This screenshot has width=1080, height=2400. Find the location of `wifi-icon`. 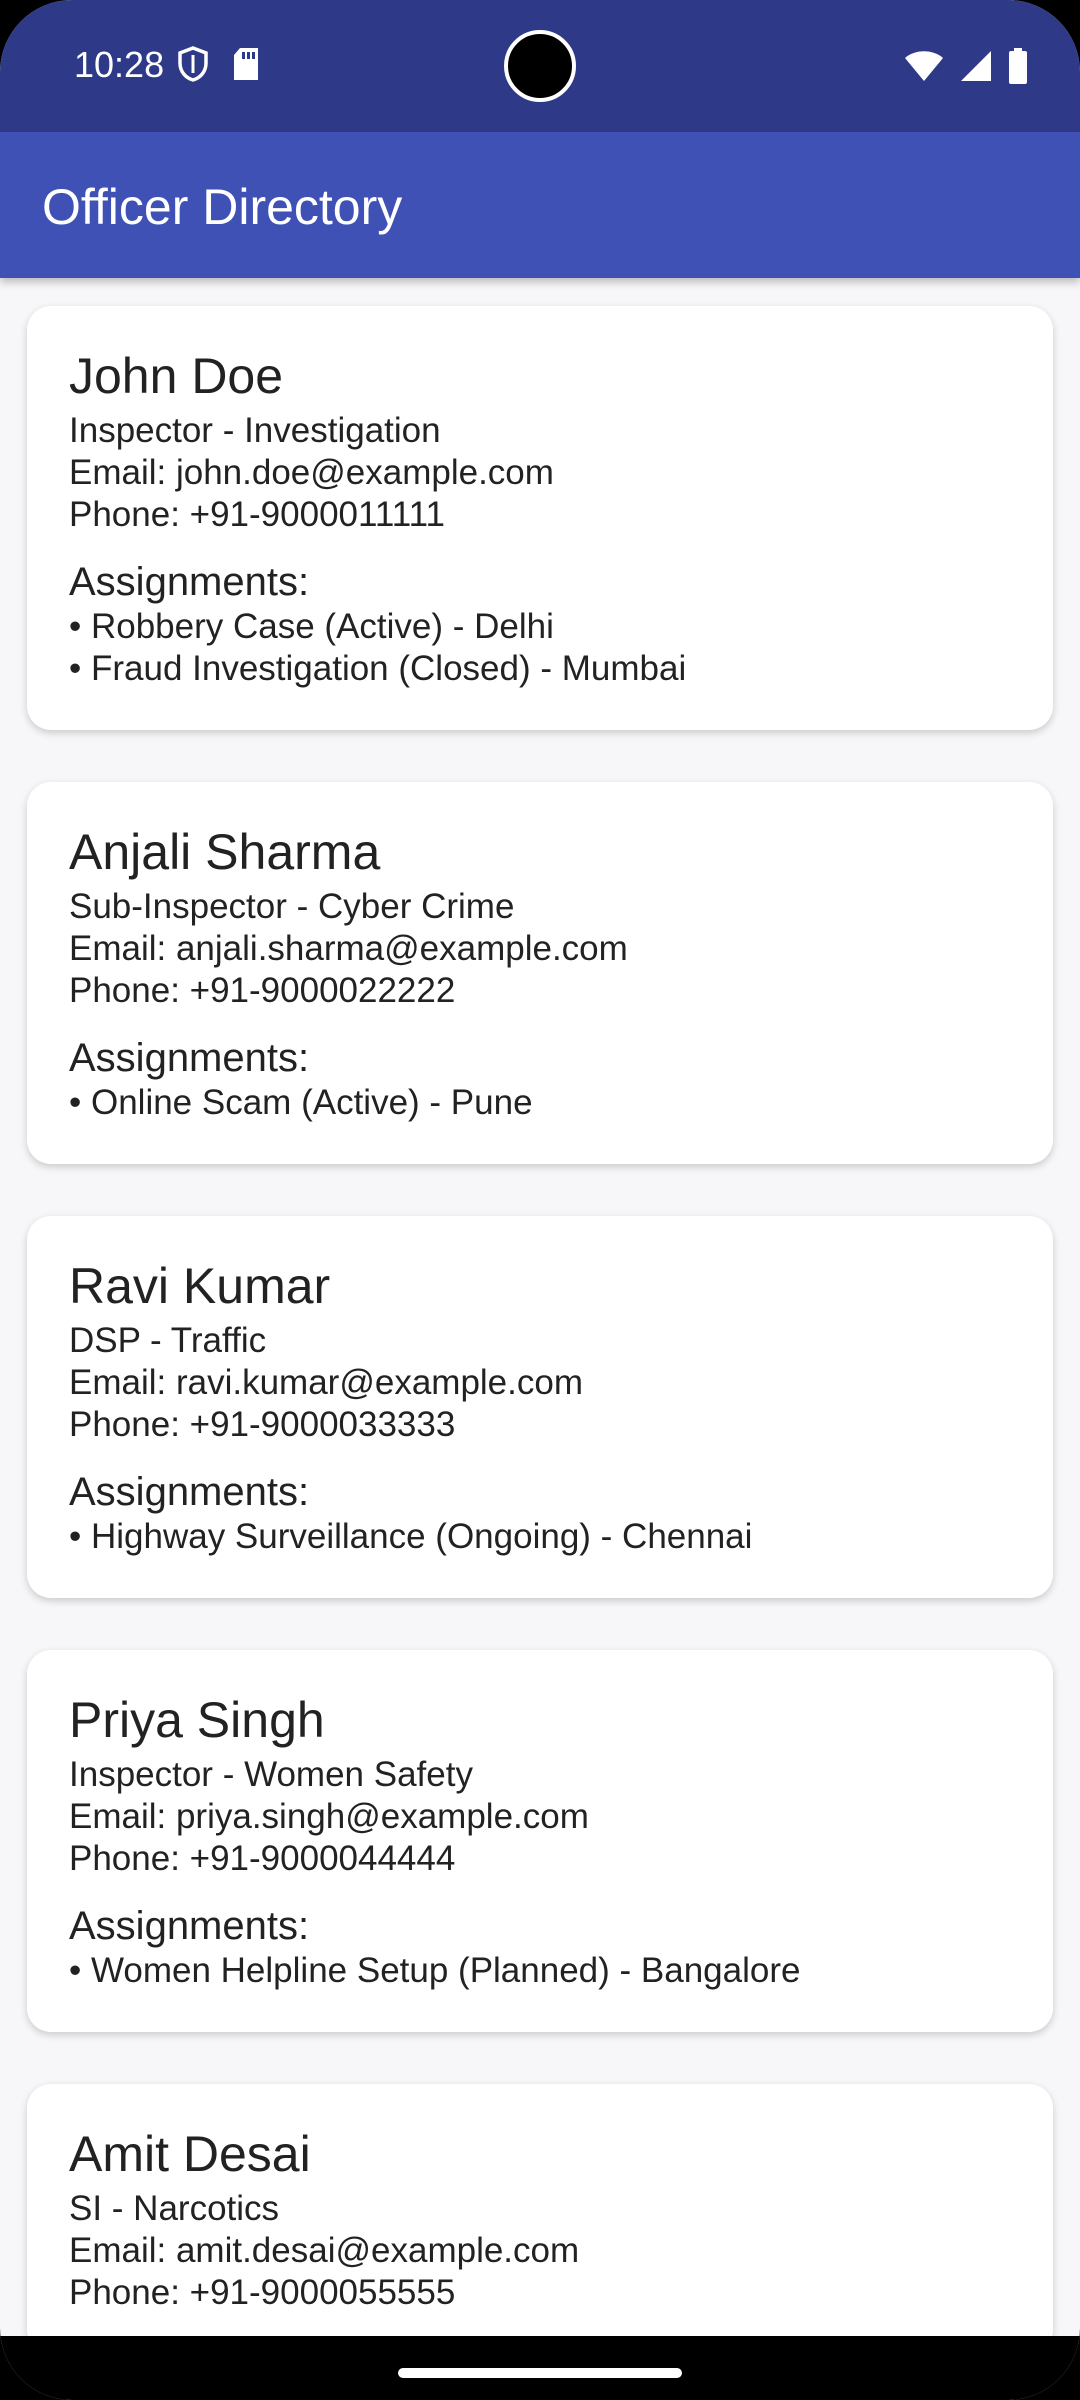

wifi-icon is located at coordinates (924, 68).